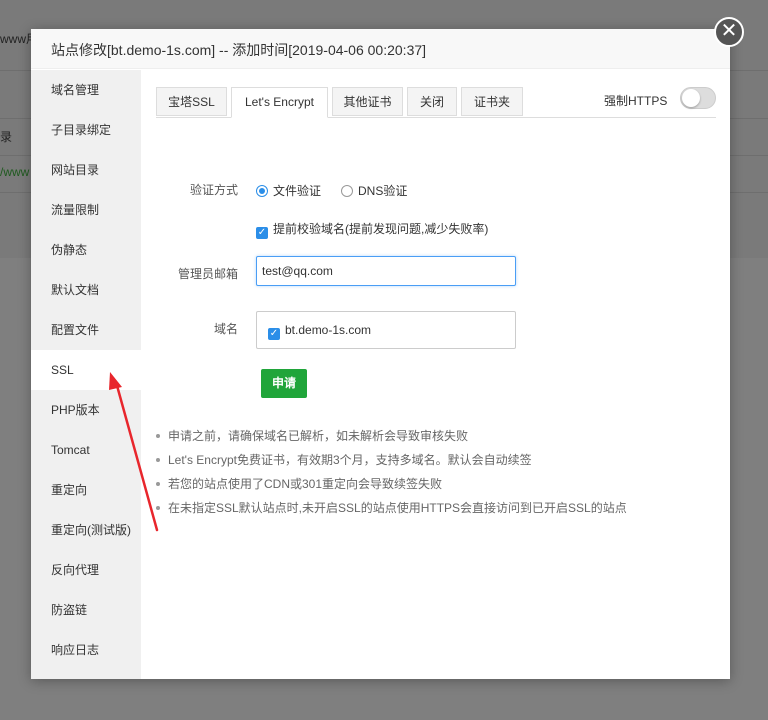 Image resolution: width=768 pixels, height=720 pixels. What do you see at coordinates (86, 170) in the screenshot?
I see `sidebar-item: 网站目录` at bounding box center [86, 170].